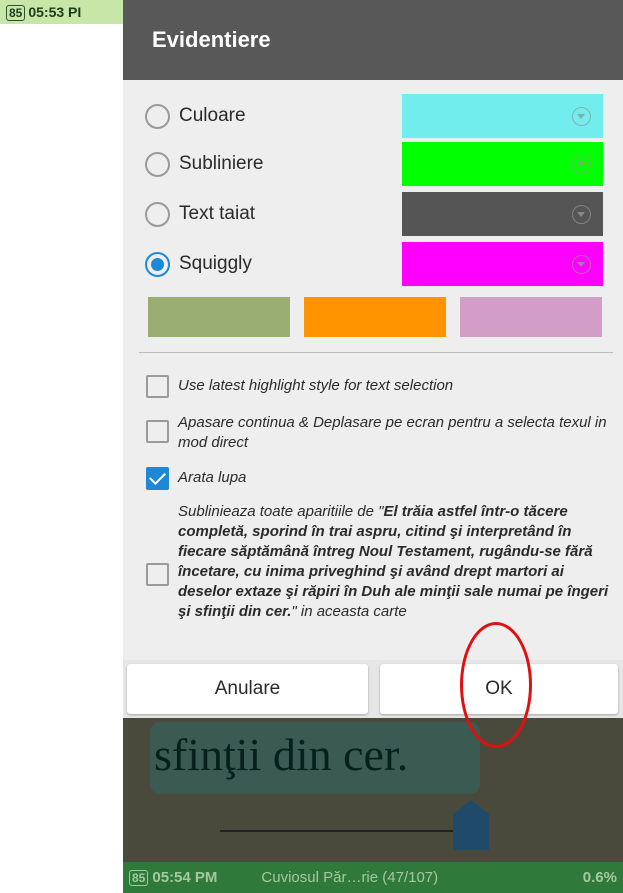 The height and width of the screenshot is (893, 623). I want to click on reading-progress-percent: 0.6%, so click(599, 877).